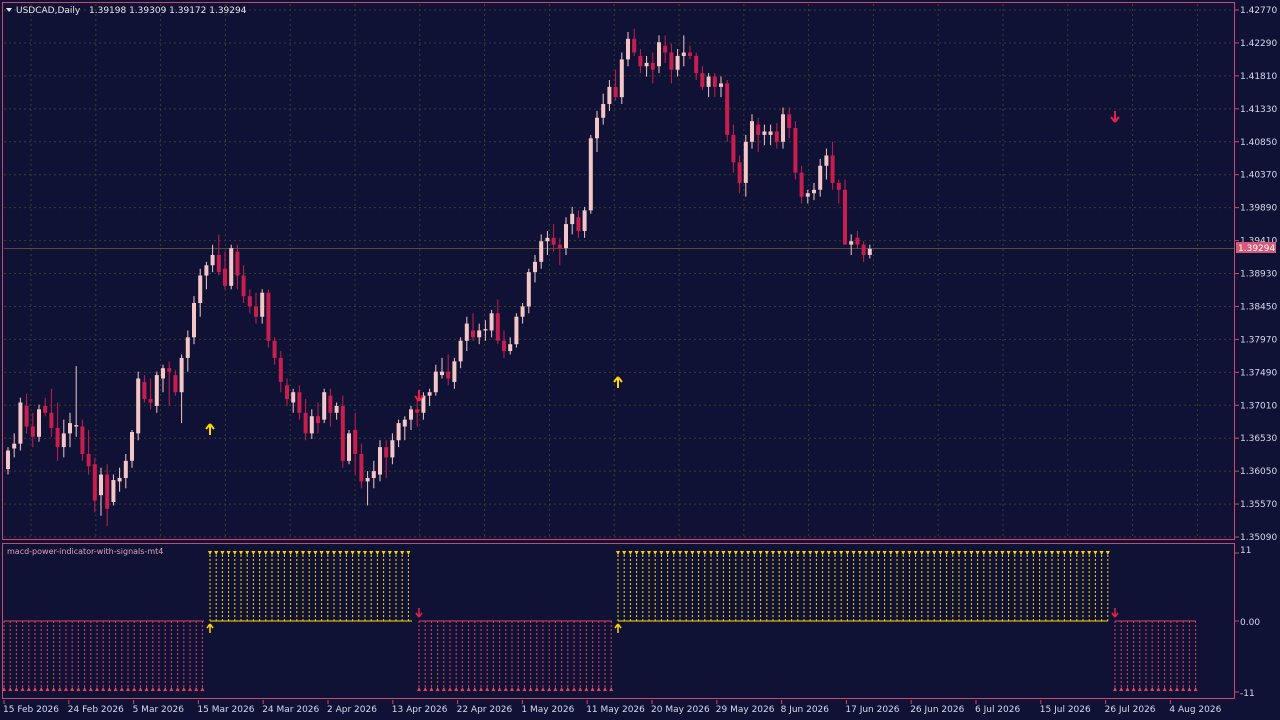  I want to click on symbol-menu-icon, so click(9, 10).